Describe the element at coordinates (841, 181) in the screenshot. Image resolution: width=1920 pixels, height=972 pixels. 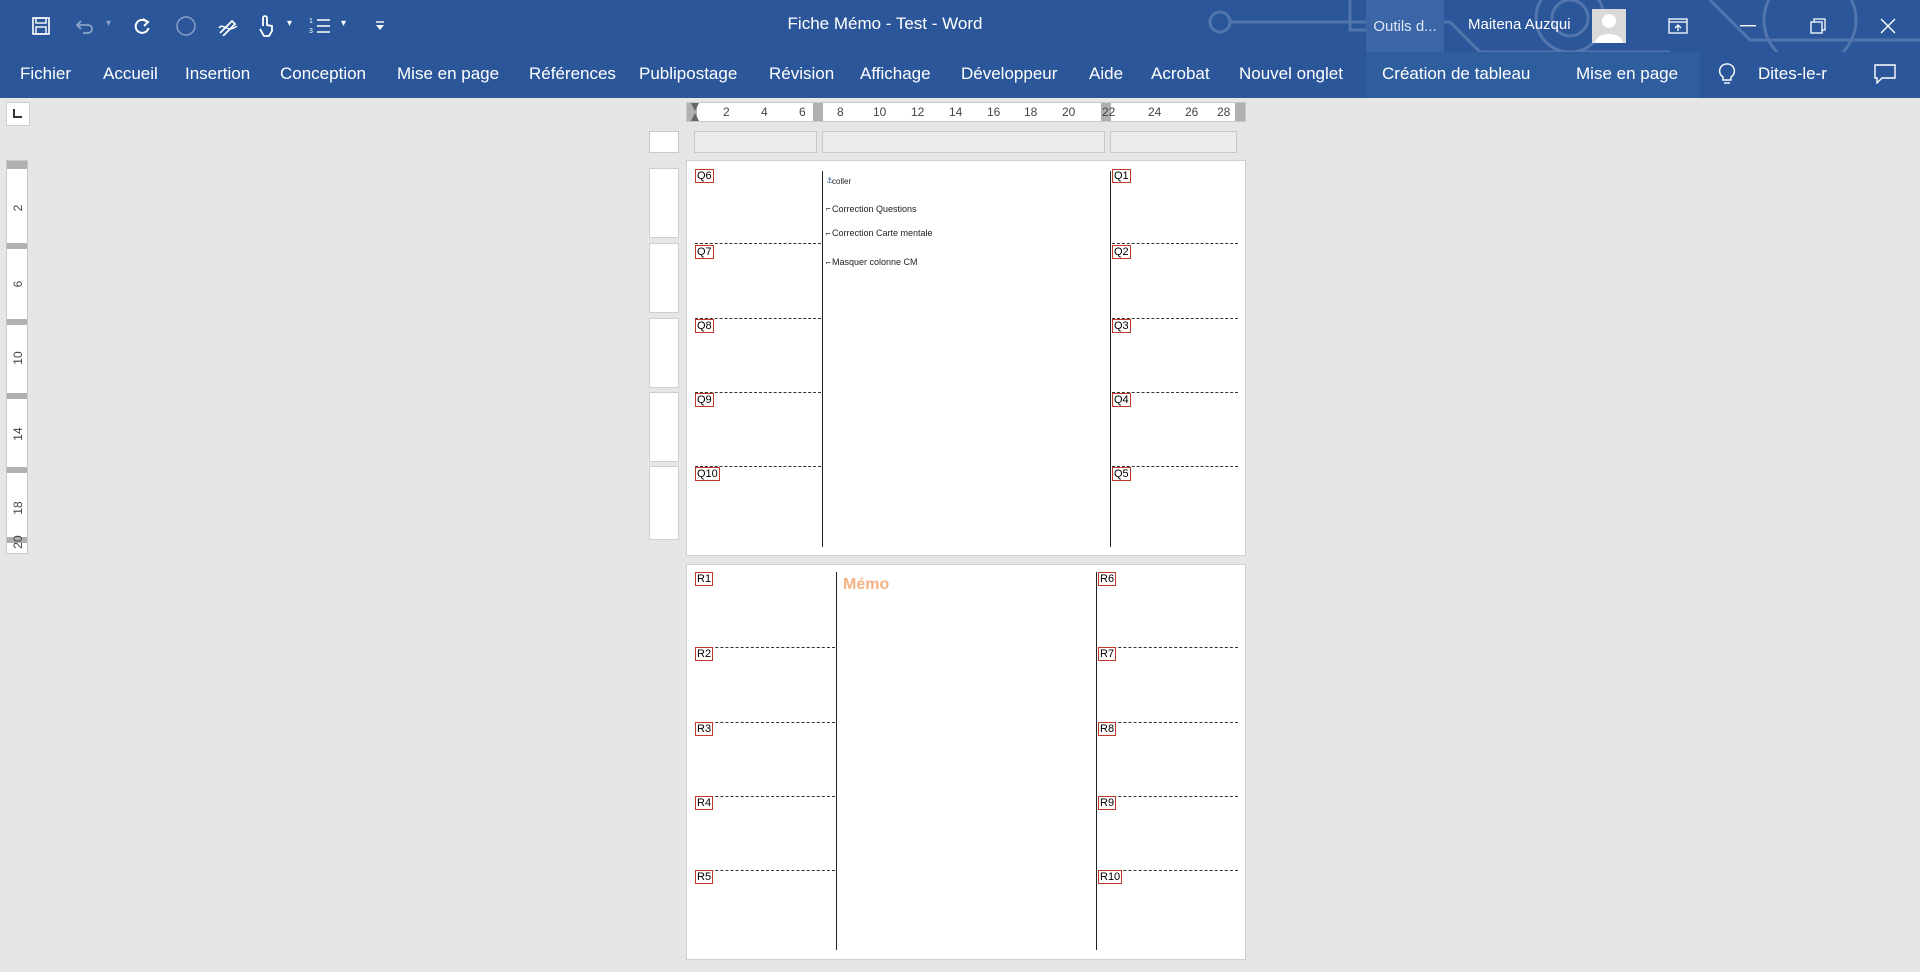
I see `macro-item-coller: coller` at that location.